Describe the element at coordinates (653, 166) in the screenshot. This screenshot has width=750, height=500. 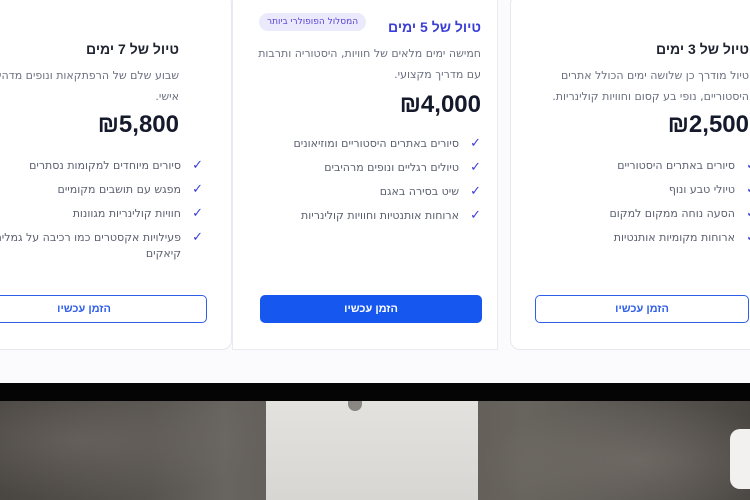
I see `feature-item: ✓סיורים באתרים היסטוריים` at that location.